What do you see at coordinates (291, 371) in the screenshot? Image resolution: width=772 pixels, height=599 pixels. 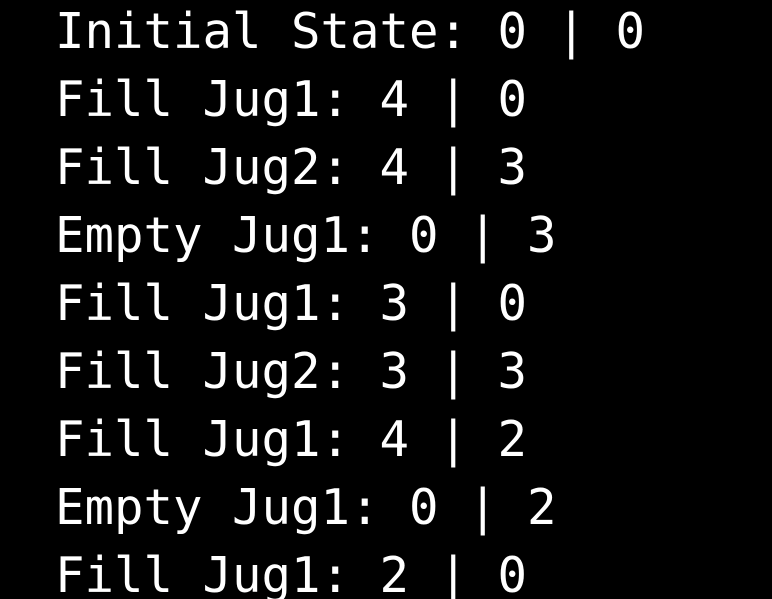 I see `console-line: Fill Jug2: 3 | 3` at bounding box center [291, 371].